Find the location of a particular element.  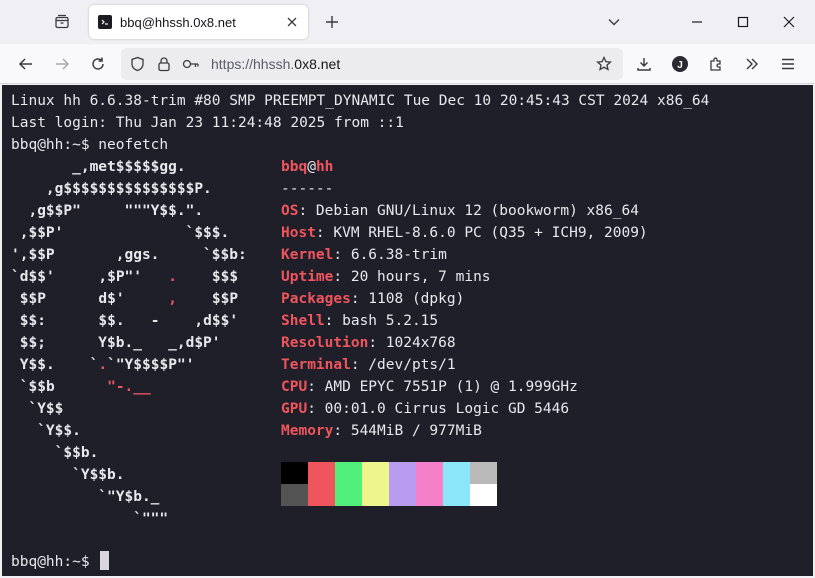

forward-arrow-icon is located at coordinates (62, 64).